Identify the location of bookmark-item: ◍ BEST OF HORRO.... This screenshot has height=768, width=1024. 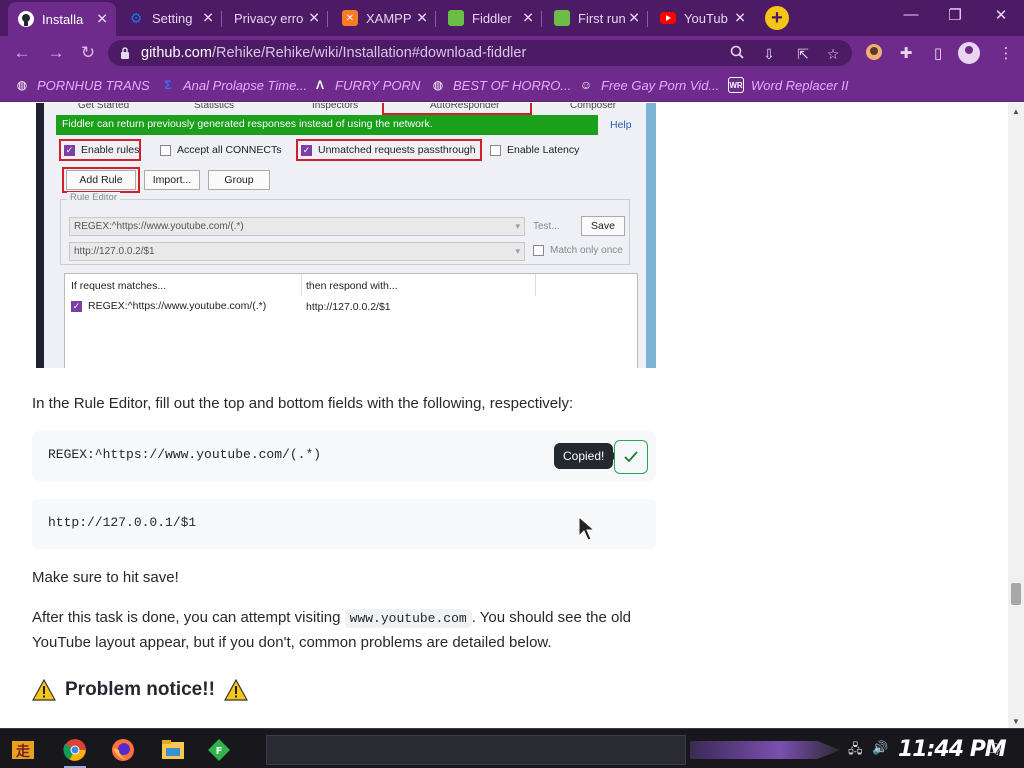
(500, 85).